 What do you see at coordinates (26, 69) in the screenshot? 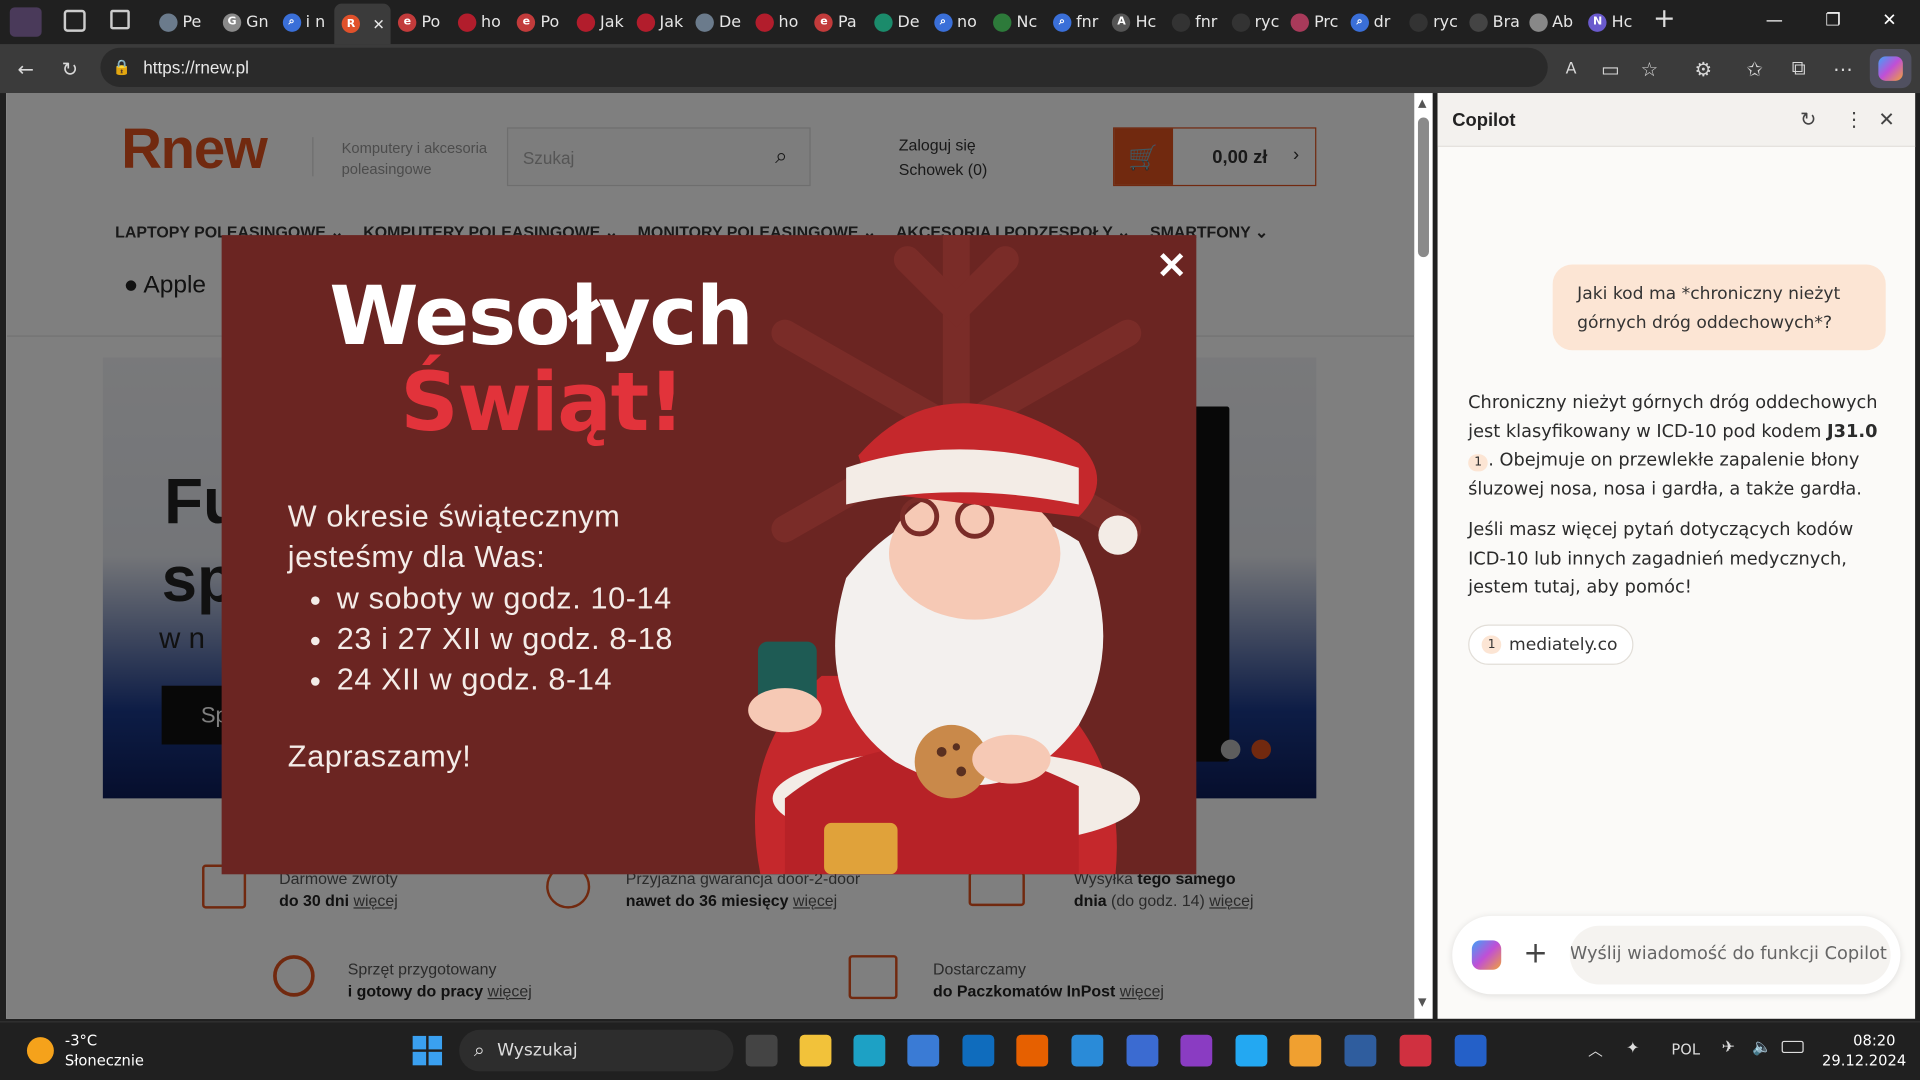
I see `back-icon: ←` at bounding box center [26, 69].